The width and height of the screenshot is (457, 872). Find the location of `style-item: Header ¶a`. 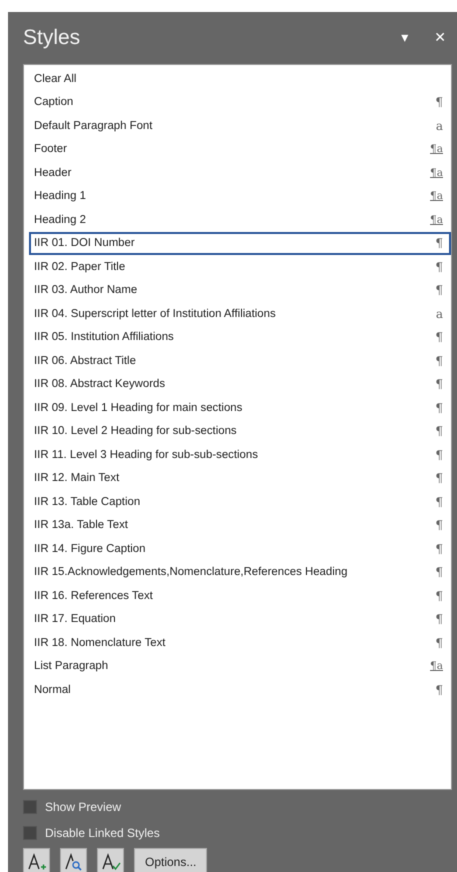

style-item: Header ¶a is located at coordinates (240, 172).